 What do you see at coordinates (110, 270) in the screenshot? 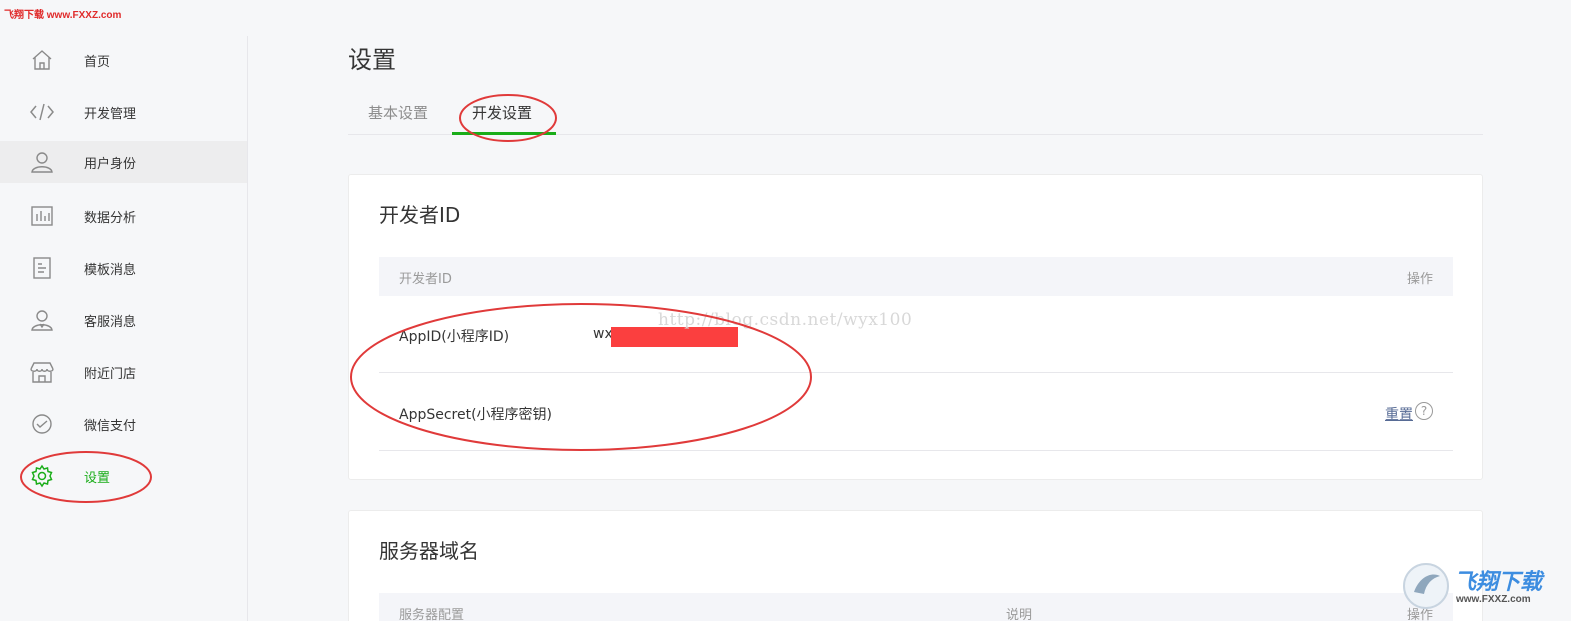
I see `sidebar-item-label: 模板消息` at bounding box center [110, 270].